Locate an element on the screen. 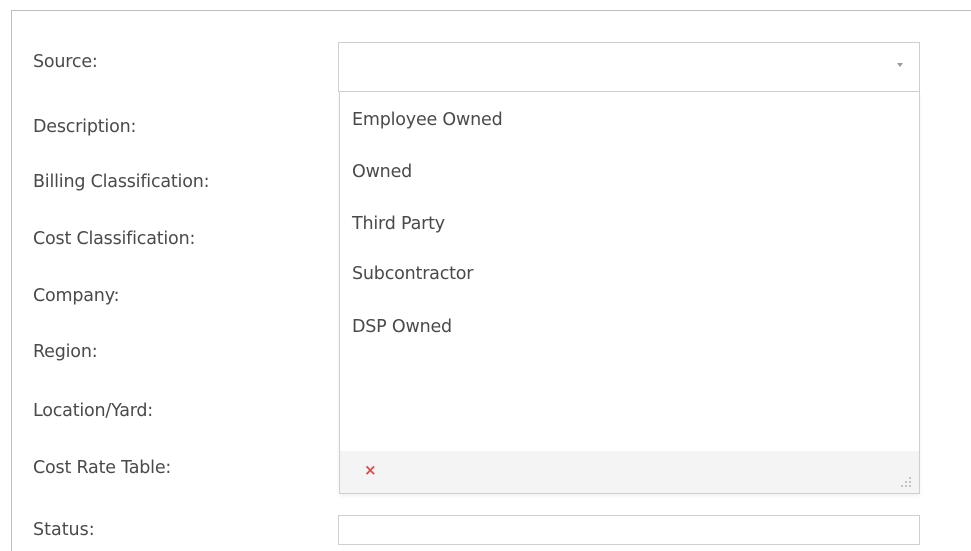 The width and height of the screenshot is (971, 551). region-label: Region: is located at coordinates (65, 352).